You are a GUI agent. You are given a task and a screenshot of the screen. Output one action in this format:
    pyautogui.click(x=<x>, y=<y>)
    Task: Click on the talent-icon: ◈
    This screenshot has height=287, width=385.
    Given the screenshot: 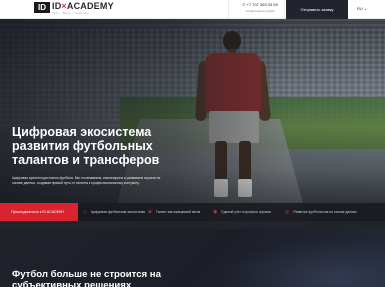 What is the action you would take?
    pyautogui.click(x=150, y=212)
    